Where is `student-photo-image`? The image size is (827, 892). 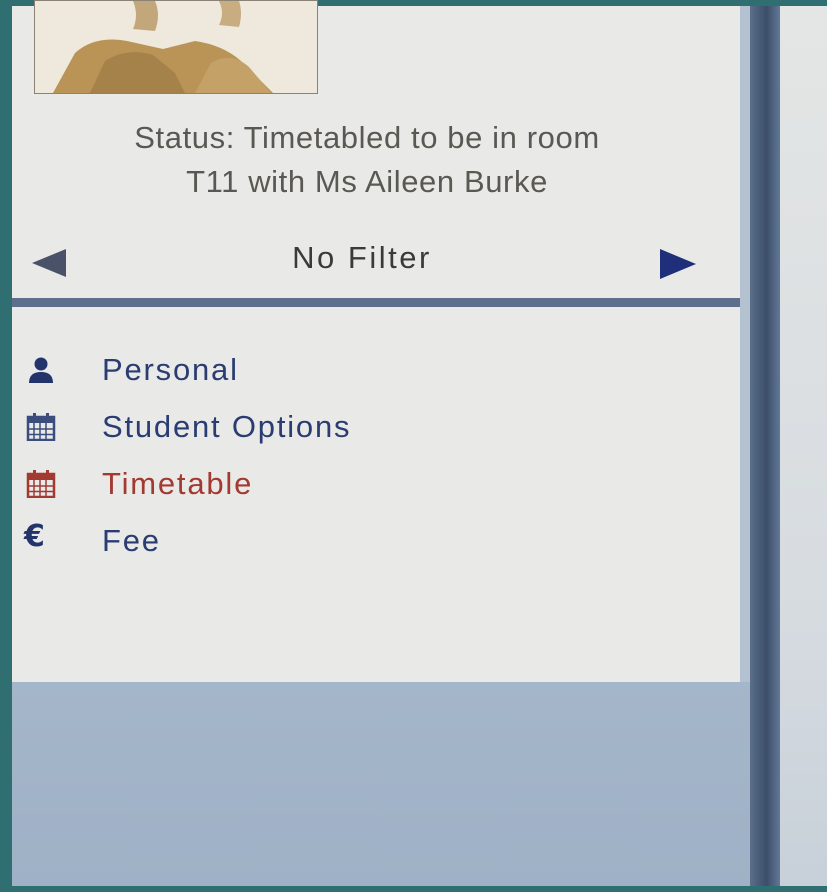 student-photo-image is located at coordinates (176, 47).